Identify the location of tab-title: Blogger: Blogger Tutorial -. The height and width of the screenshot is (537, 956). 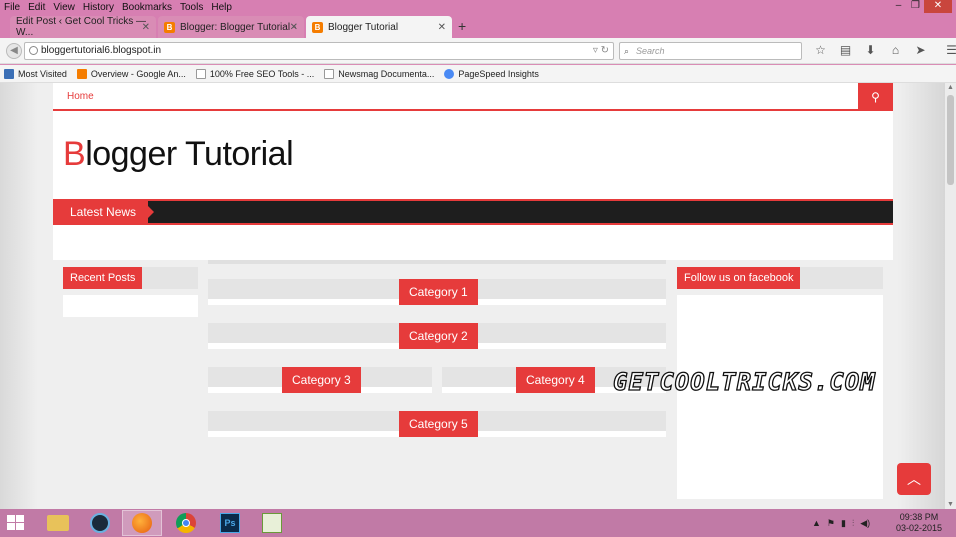
(238, 27).